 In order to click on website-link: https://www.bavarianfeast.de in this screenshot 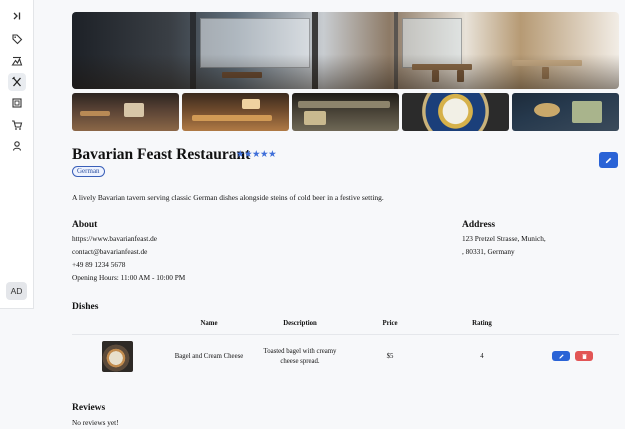, I will do `click(114, 238)`.